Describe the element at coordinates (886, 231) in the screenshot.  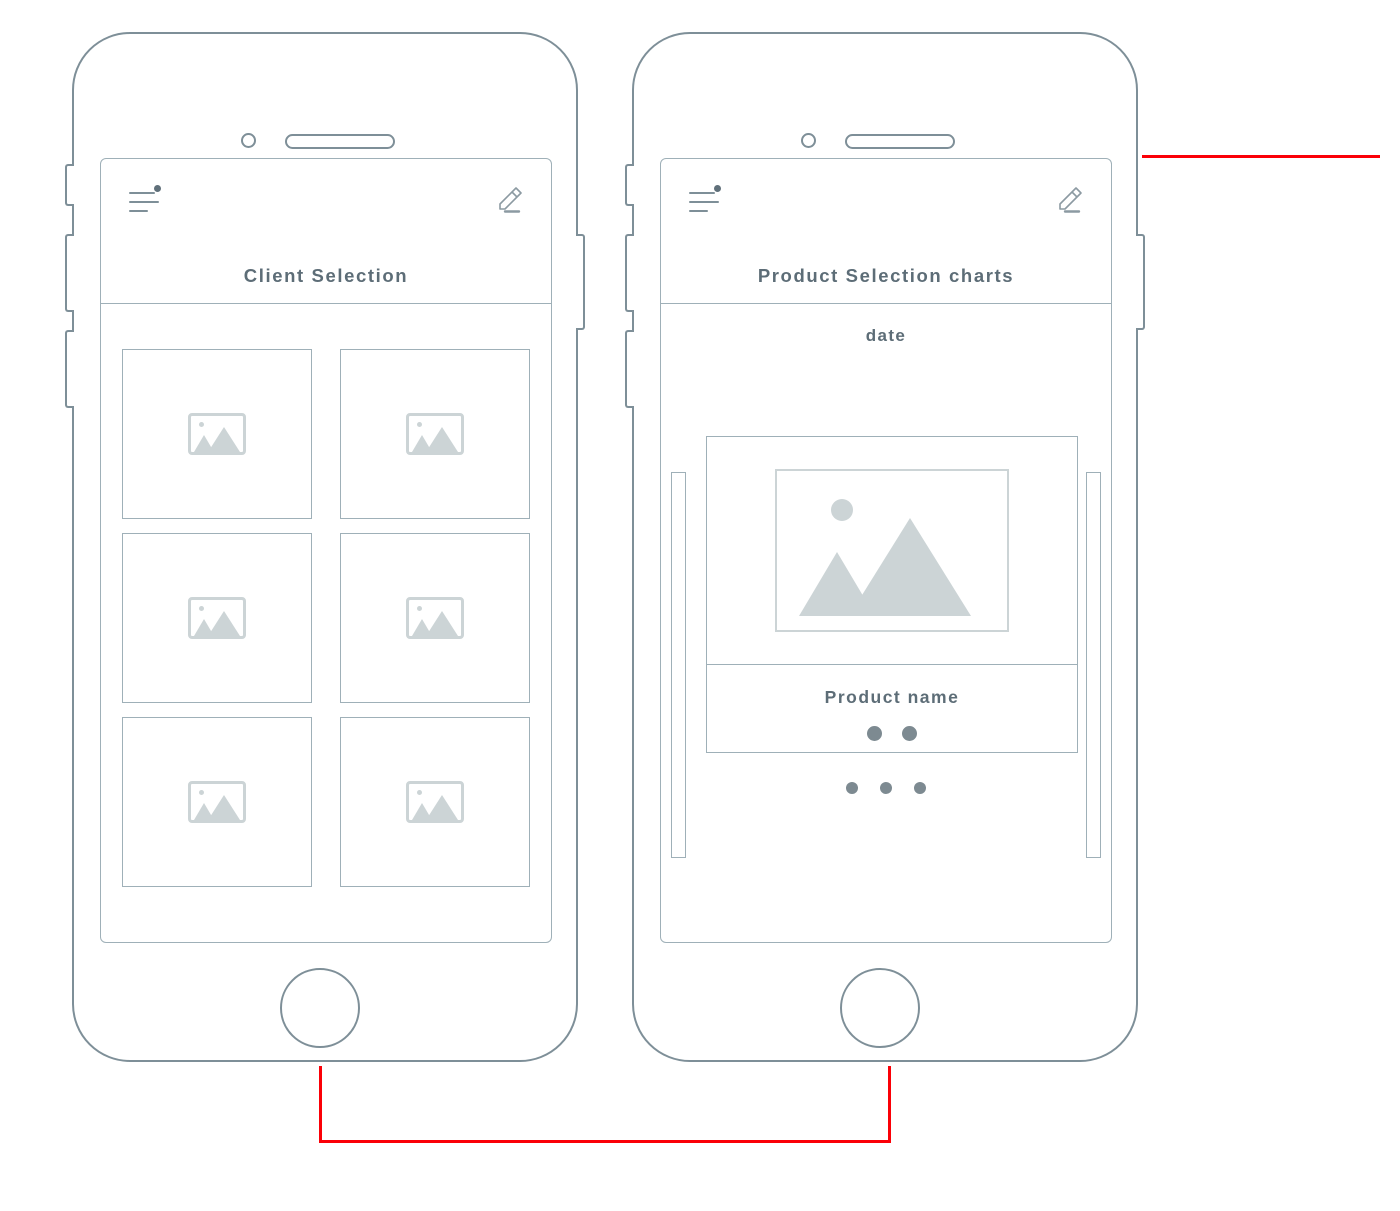
I see `appbar: Product Selection charts` at that location.